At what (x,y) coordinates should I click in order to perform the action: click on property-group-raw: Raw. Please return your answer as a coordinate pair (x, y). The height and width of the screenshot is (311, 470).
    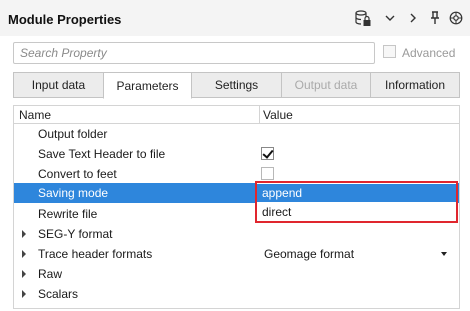
    Looking at the image, I should click on (236, 274).